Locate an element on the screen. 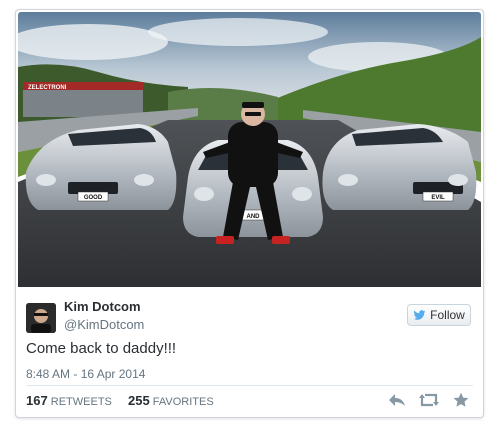 This screenshot has height=428, width=500. retweet-button is located at coordinates (429, 400).